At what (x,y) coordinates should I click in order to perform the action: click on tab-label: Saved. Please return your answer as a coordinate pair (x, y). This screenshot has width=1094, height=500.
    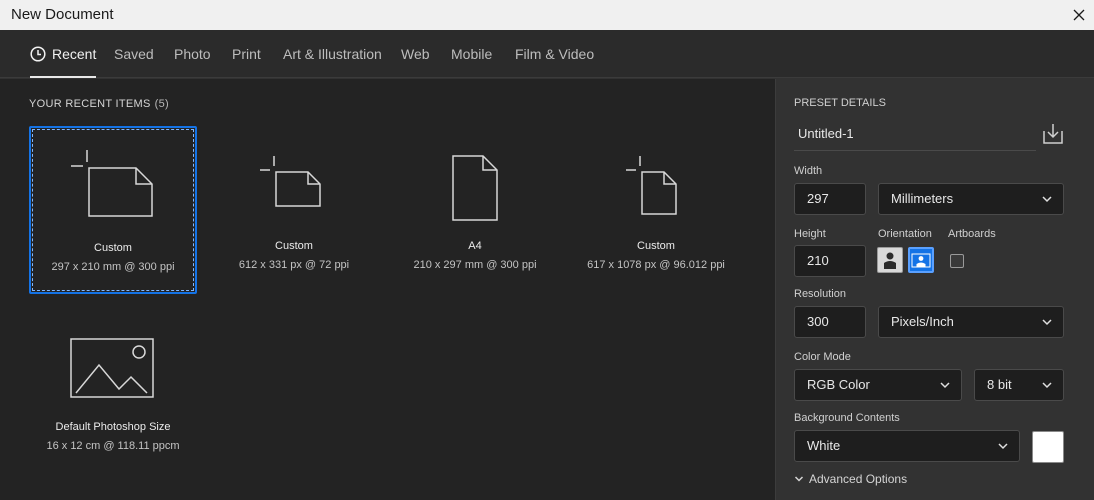
    Looking at the image, I should click on (134, 54).